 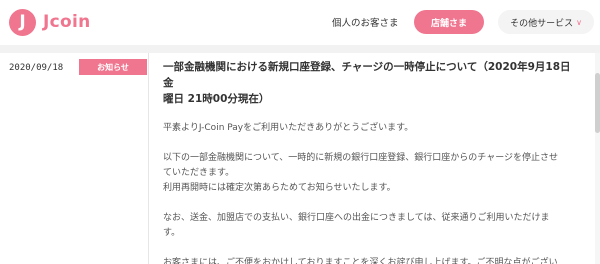 I want to click on other-services-button: その他サービス ∨, so click(x=546, y=22).